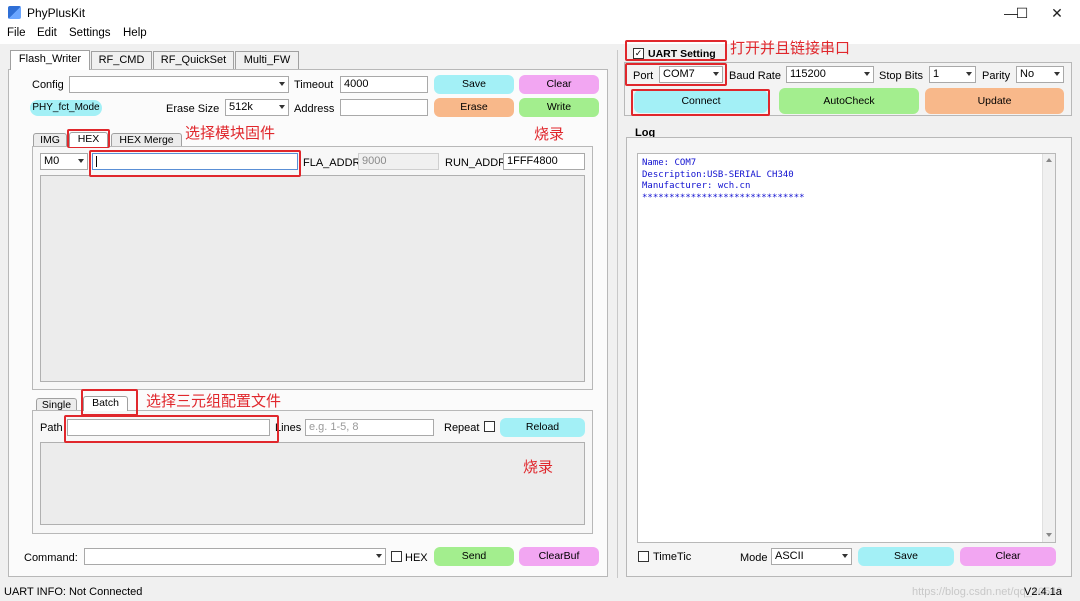 The width and height of the screenshot is (1080, 601). Describe the element at coordinates (906, 556) in the screenshot. I see `save-log-button: Save` at that location.